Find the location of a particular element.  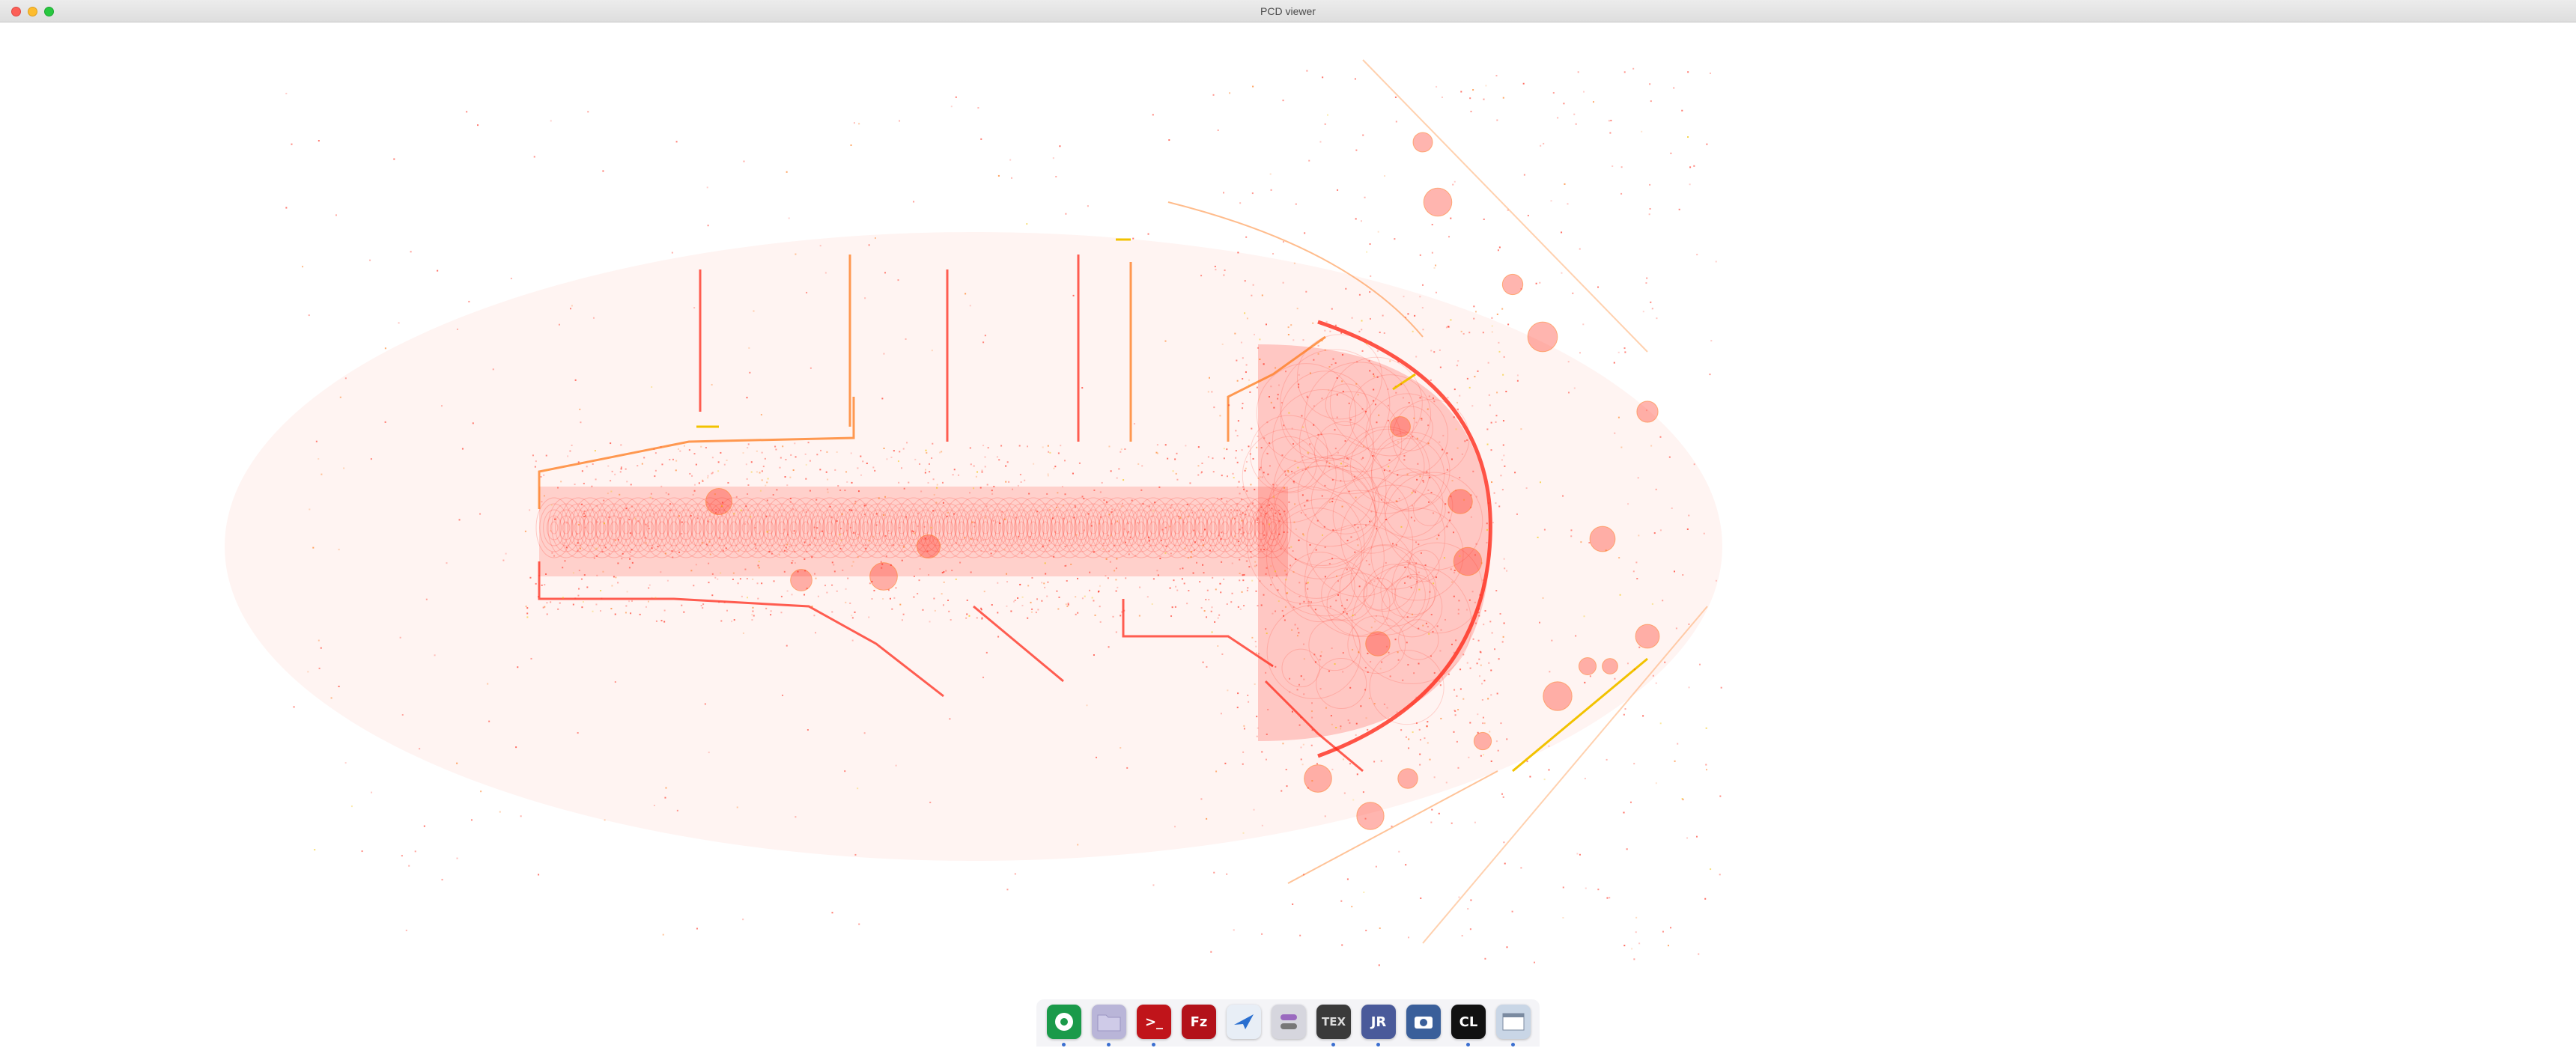

tex-icon: TEX is located at coordinates (1333, 1026).